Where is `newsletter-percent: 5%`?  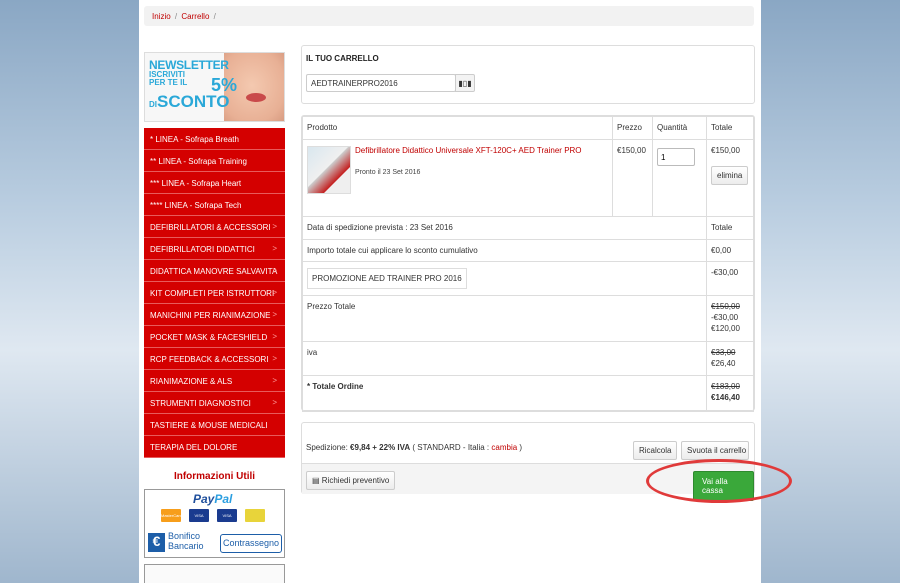 newsletter-percent: 5% is located at coordinates (224, 85).